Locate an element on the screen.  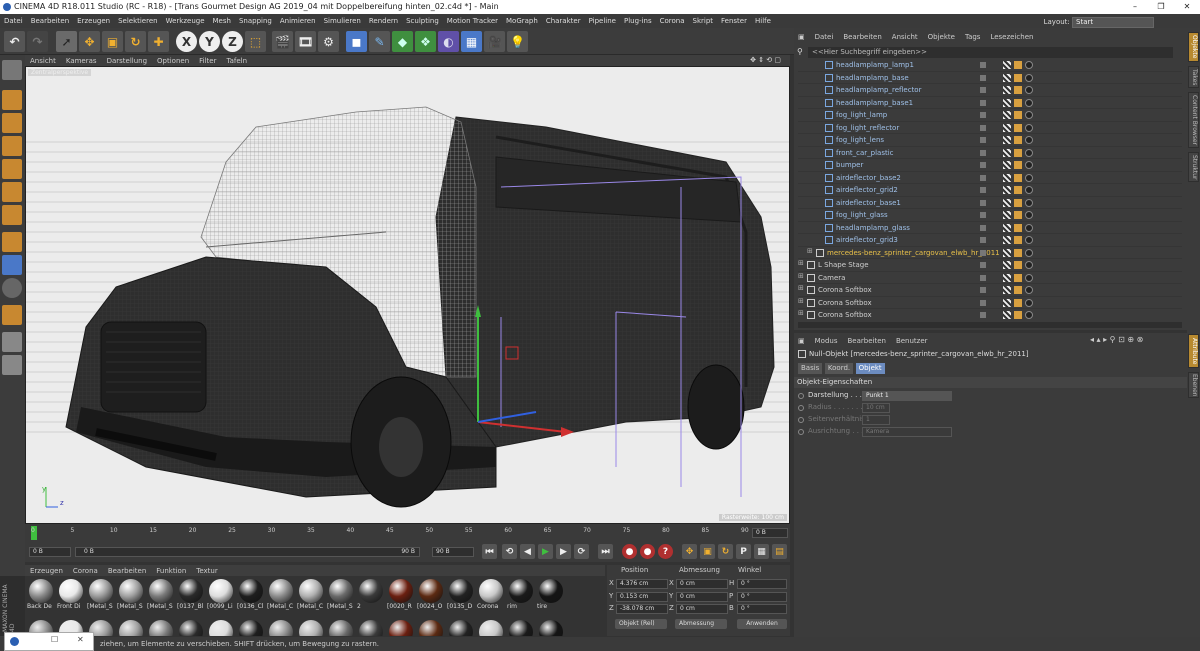
coord-size-select: Abmessung is located at coordinates (701, 624).